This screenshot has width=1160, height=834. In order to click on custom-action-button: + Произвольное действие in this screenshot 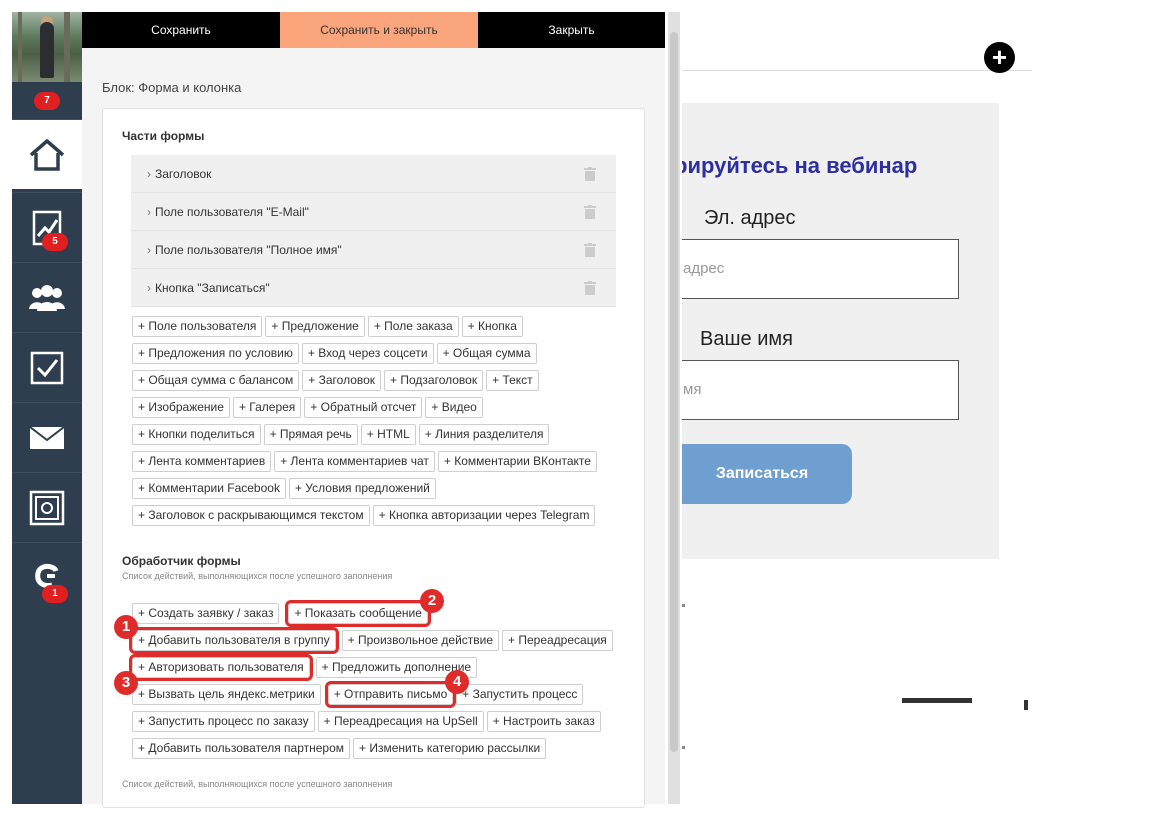, I will do `click(420, 640)`.